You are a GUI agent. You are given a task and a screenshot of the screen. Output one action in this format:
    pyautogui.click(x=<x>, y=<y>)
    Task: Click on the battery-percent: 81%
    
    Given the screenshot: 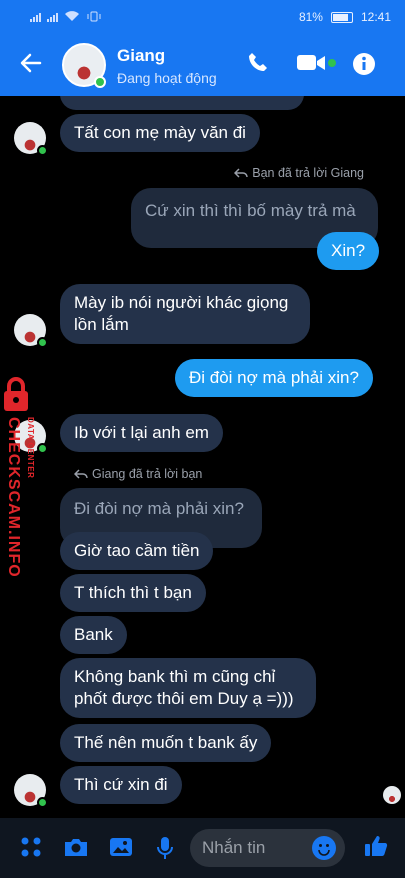 What is the action you would take?
    pyautogui.click(x=310, y=17)
    